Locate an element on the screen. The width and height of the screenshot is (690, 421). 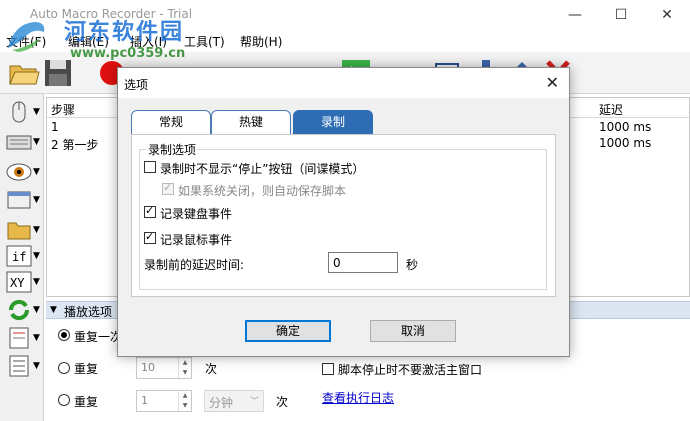
record-keyboard-label: 记录键盘事件 is located at coordinates (196, 214).